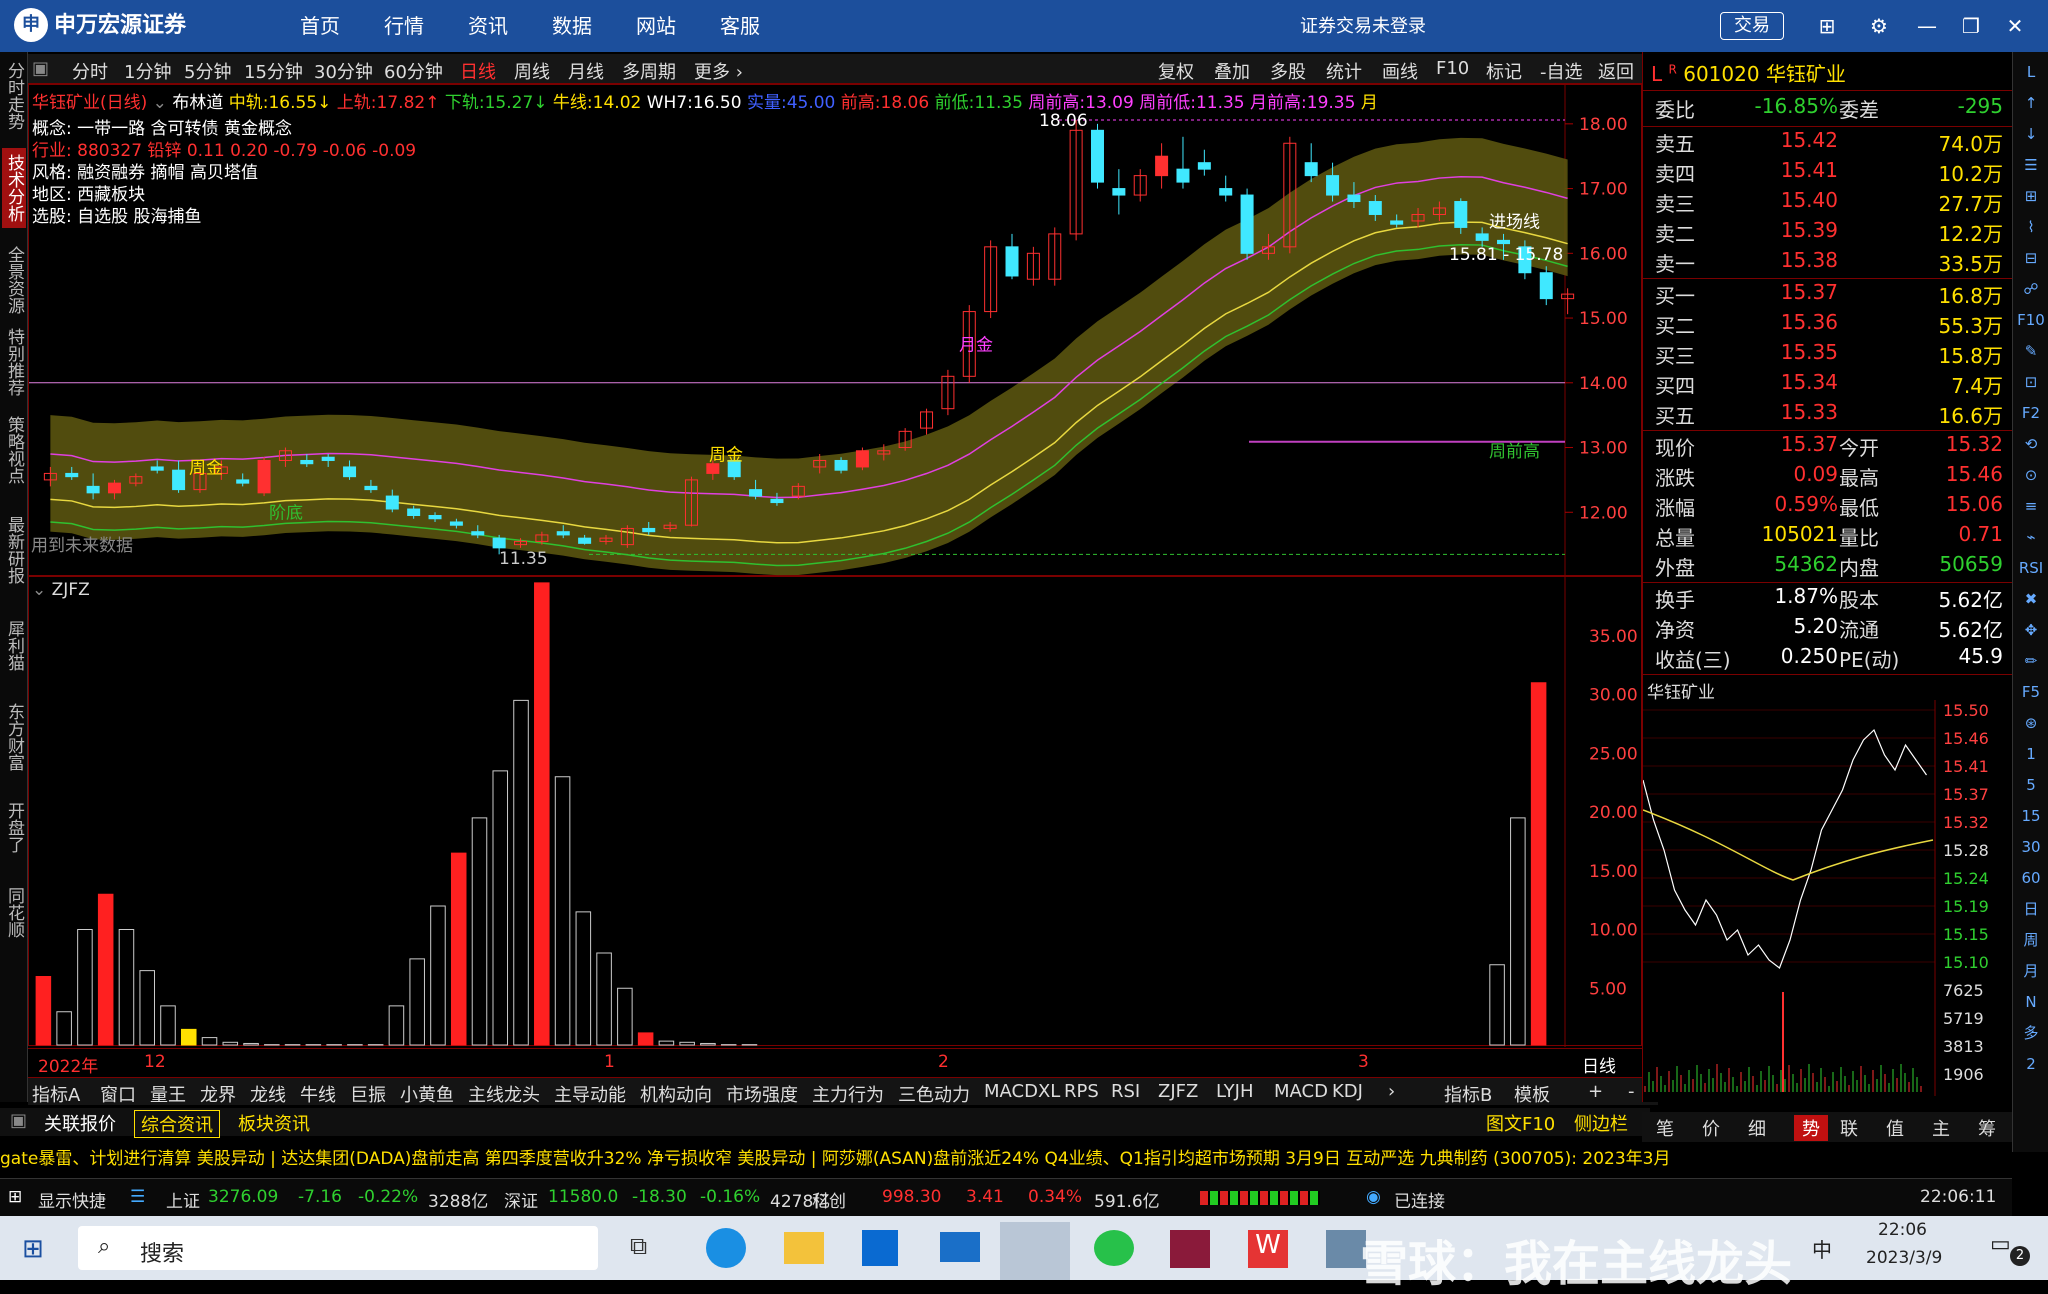 The width and height of the screenshot is (2048, 1294). What do you see at coordinates (804, 1248) in the screenshot?
I see `file-explorer-icon` at bounding box center [804, 1248].